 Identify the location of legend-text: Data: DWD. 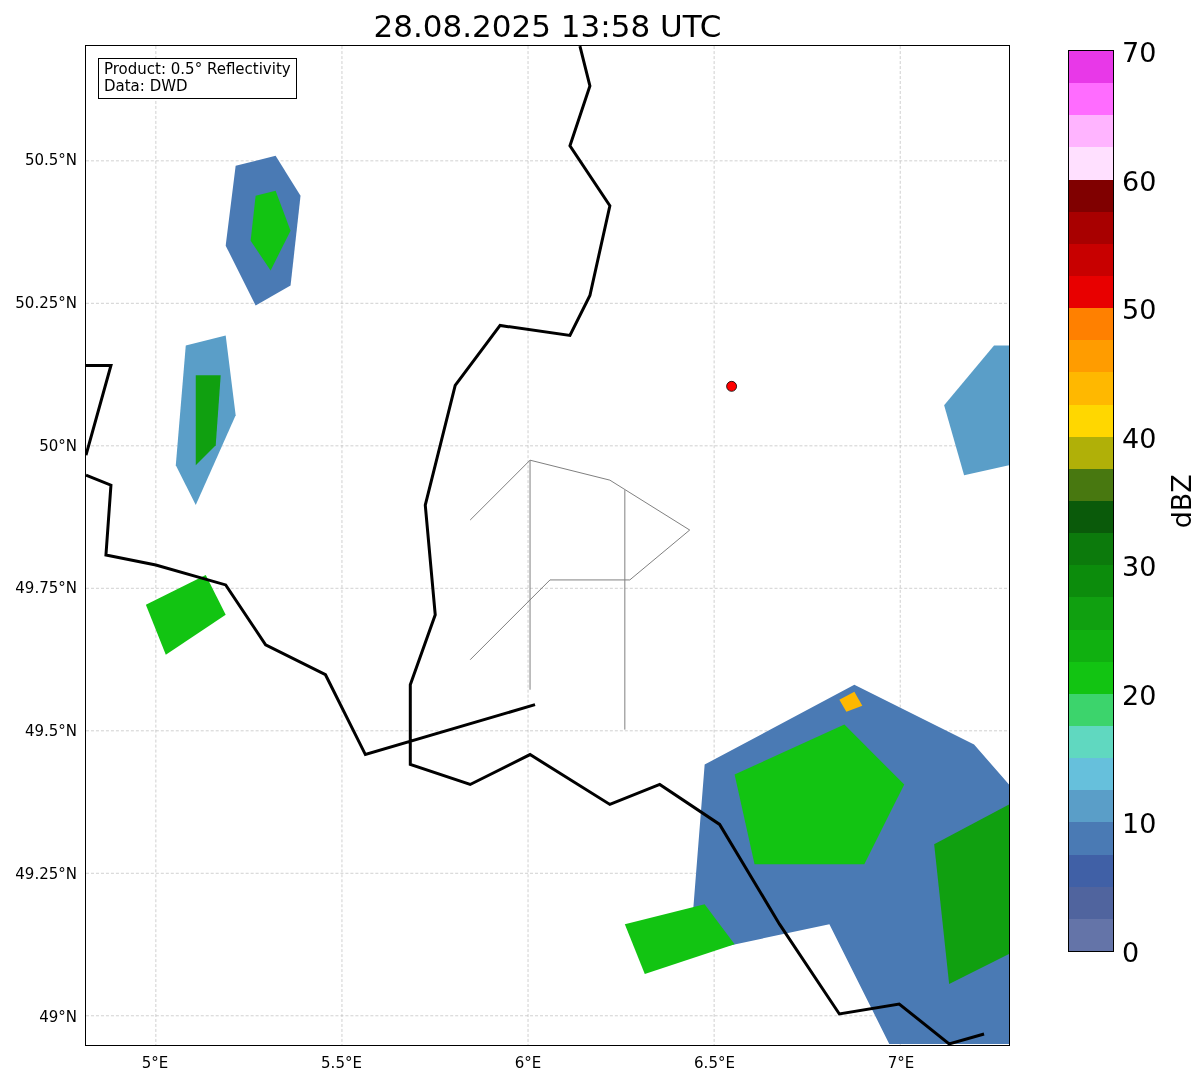
(146, 87).